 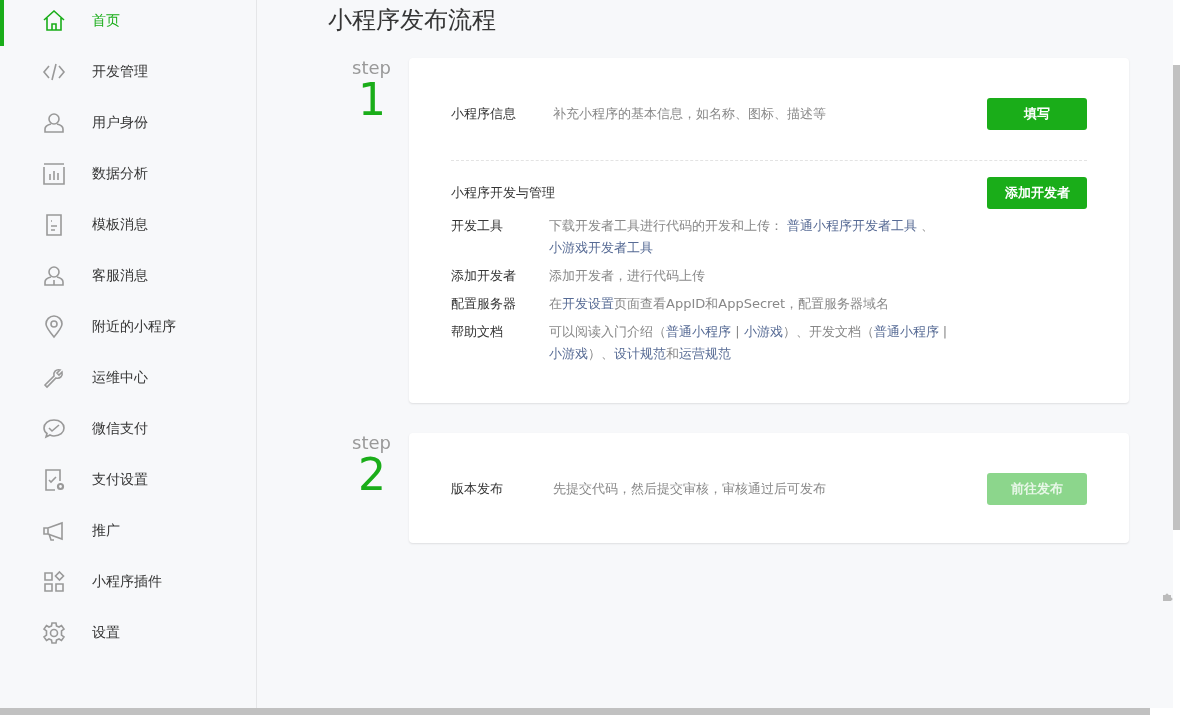 What do you see at coordinates (1167, 597) in the screenshot?
I see `puzzle-icon` at bounding box center [1167, 597].